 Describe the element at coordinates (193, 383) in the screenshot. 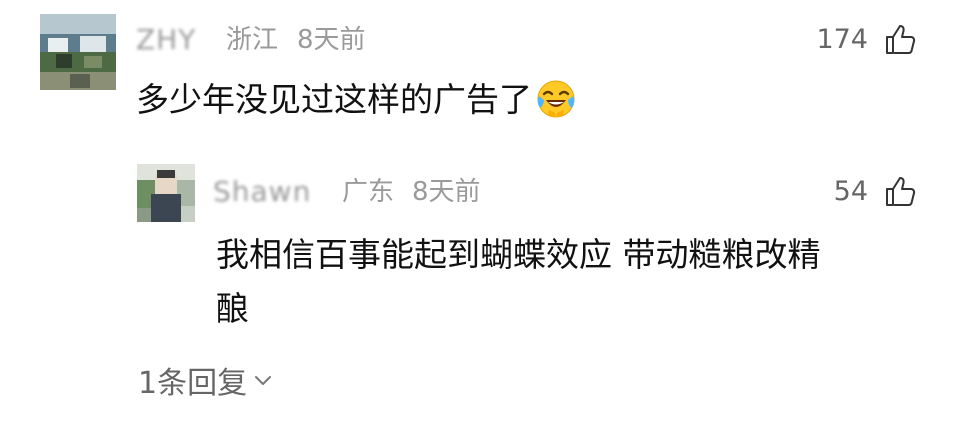

I see `view-replies-label: 1条回复` at that location.